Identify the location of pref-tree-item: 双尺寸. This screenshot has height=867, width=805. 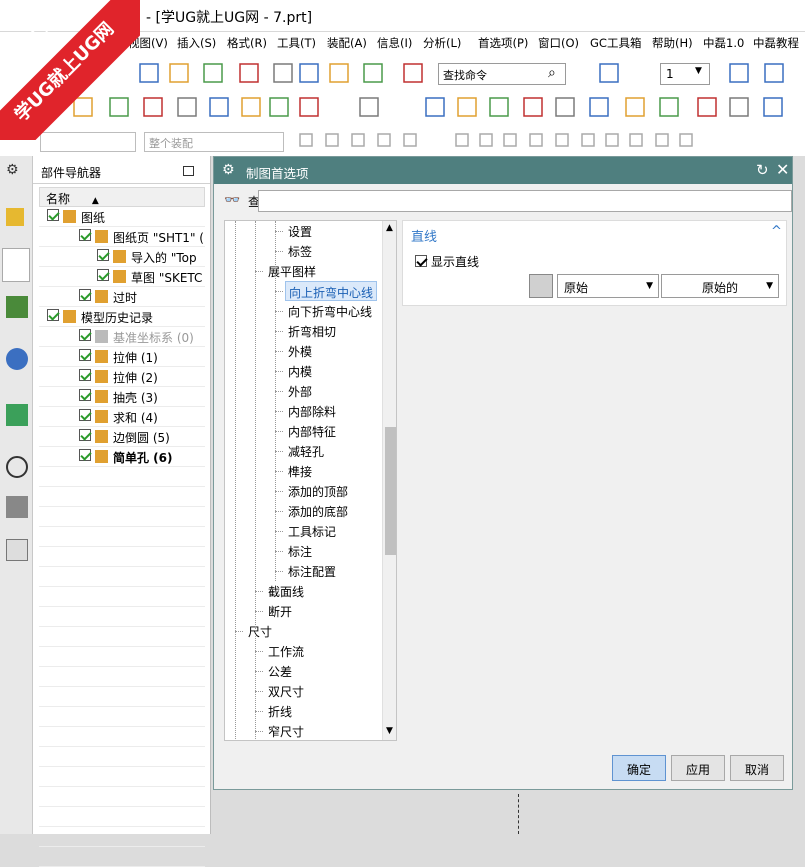
(286, 691).